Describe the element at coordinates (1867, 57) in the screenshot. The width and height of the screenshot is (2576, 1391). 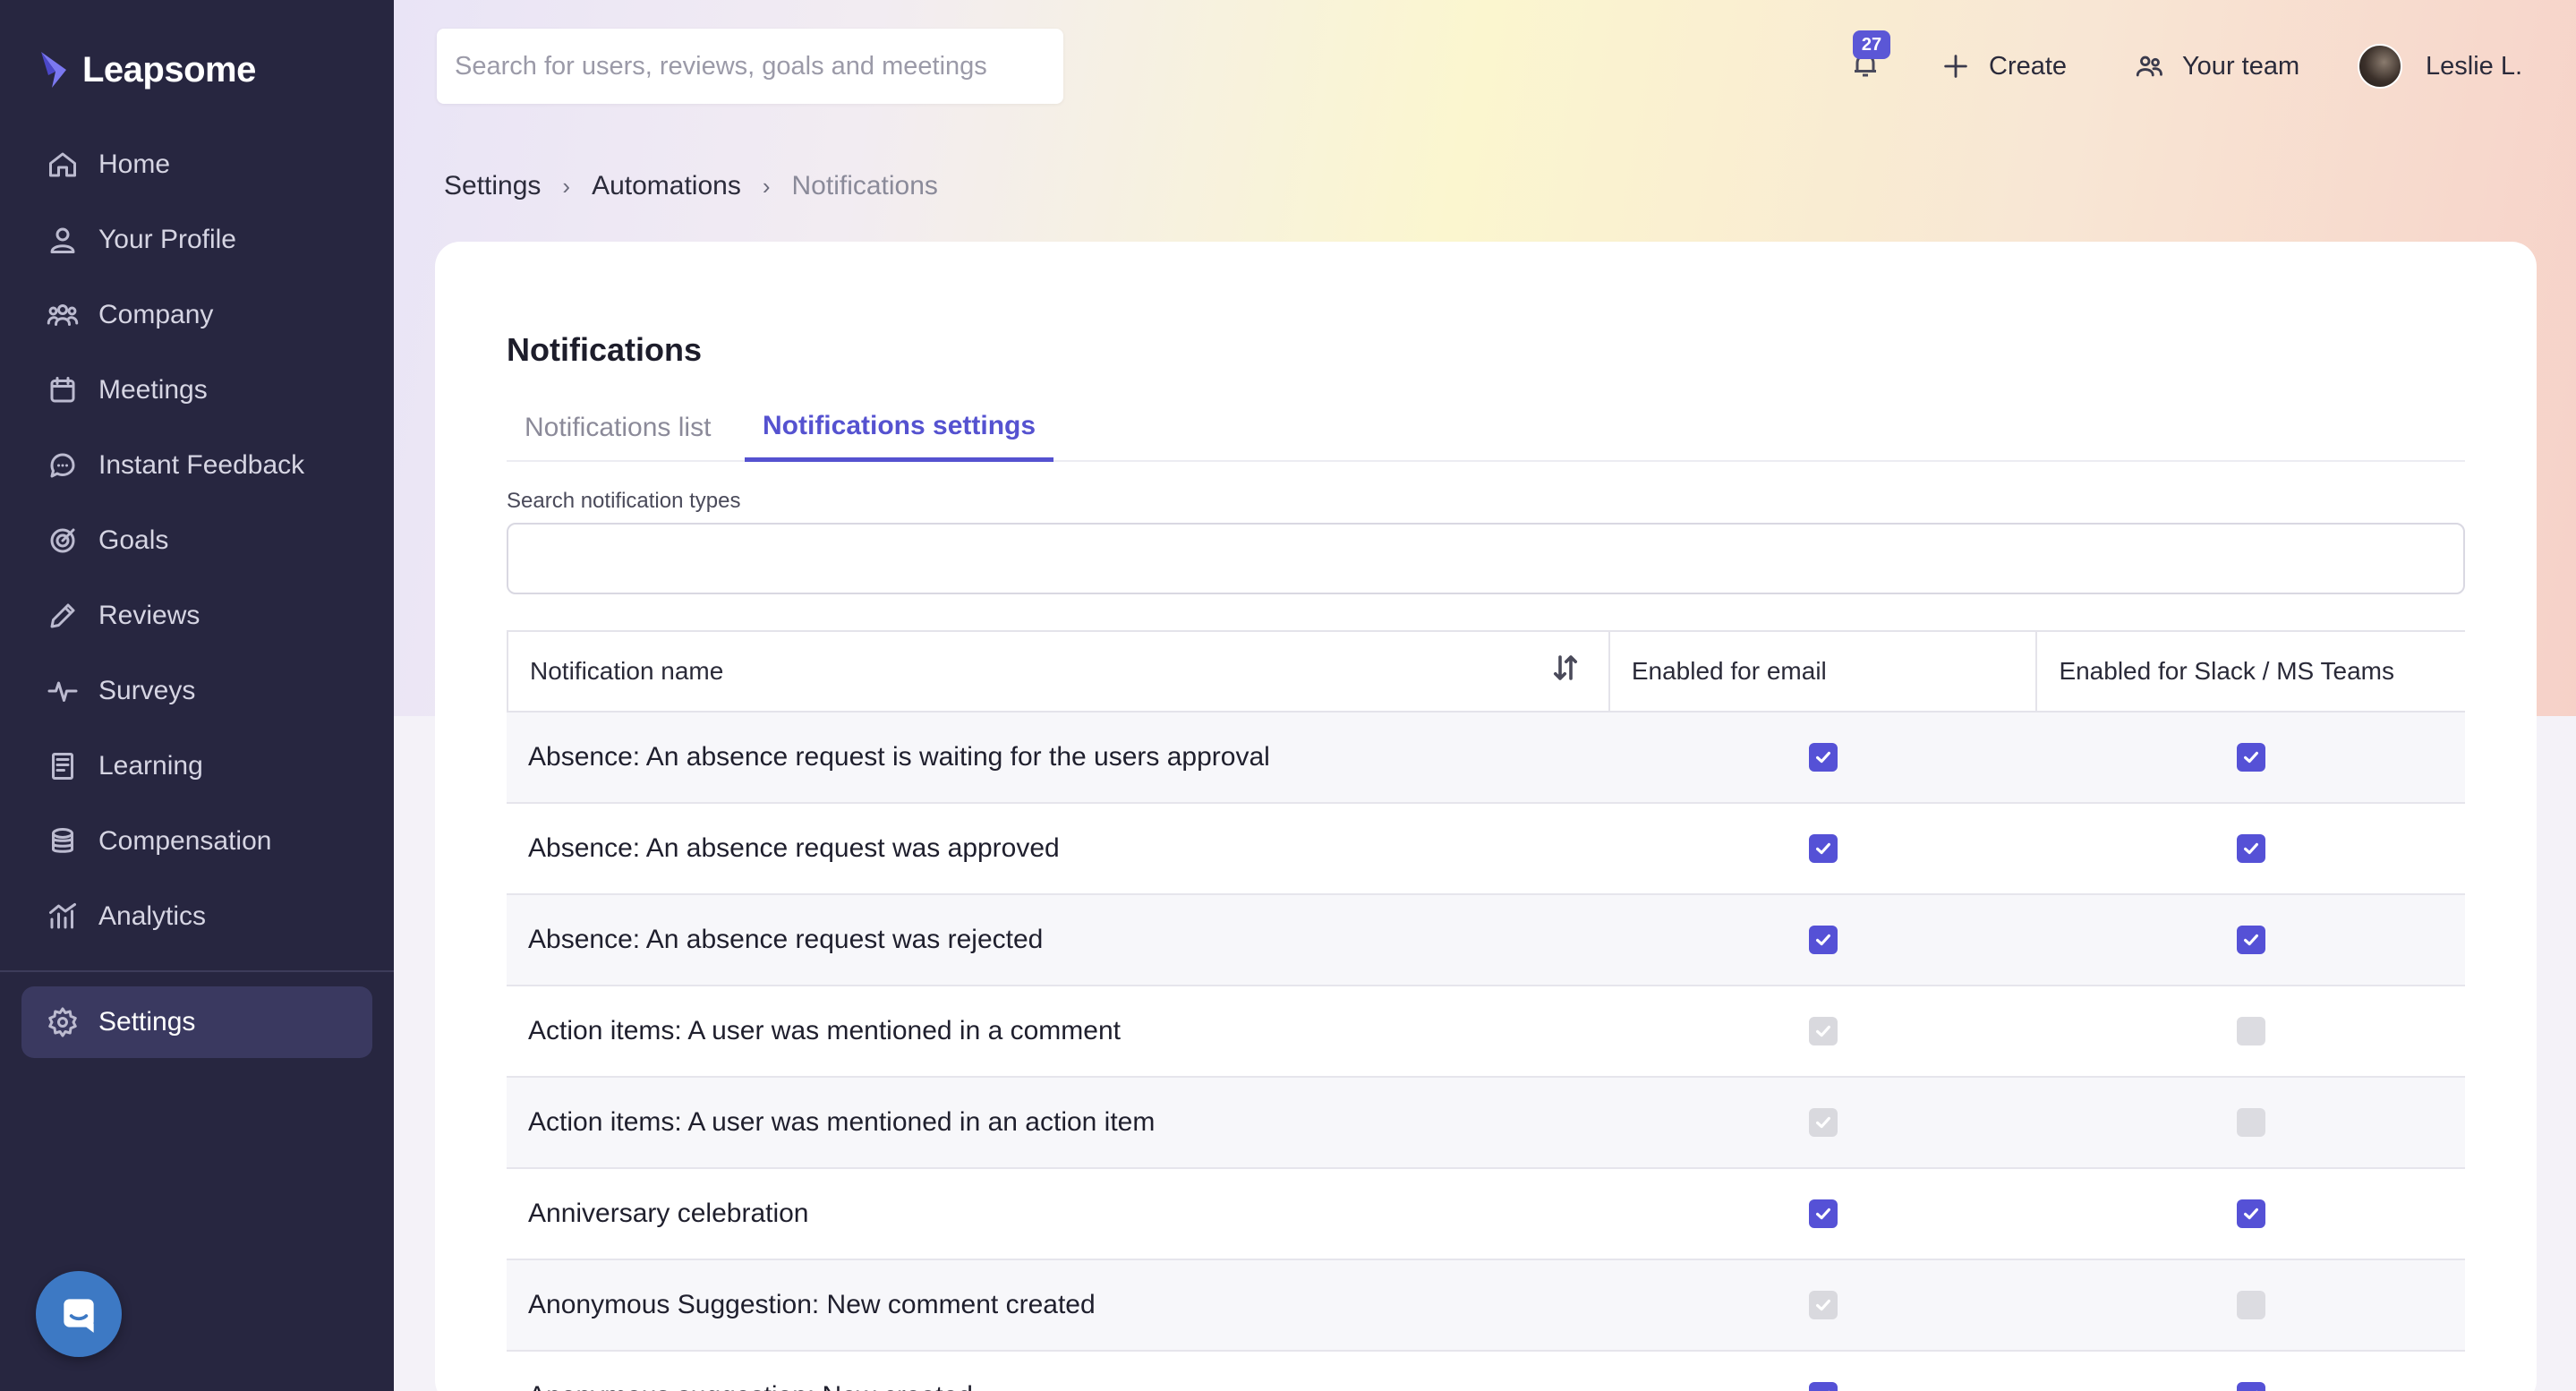
I see `notifications-button: 27` at that location.